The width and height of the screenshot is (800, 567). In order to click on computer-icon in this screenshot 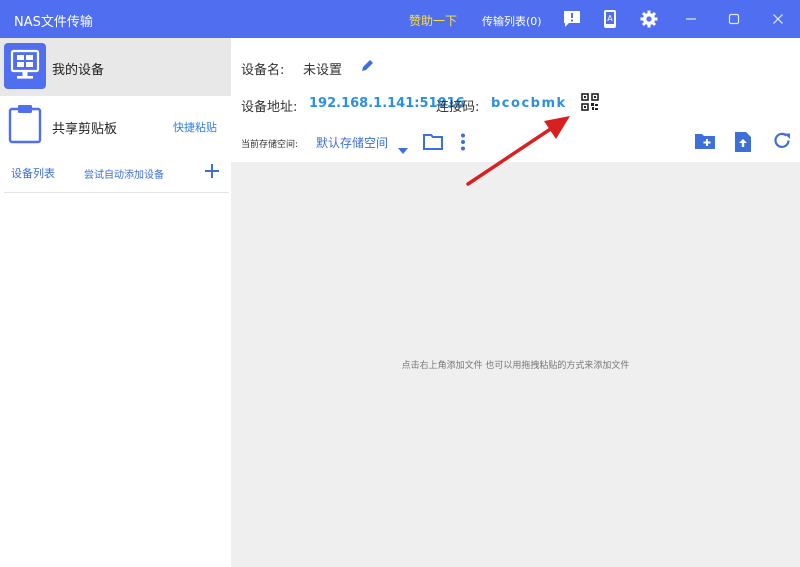, I will do `click(25, 66)`.